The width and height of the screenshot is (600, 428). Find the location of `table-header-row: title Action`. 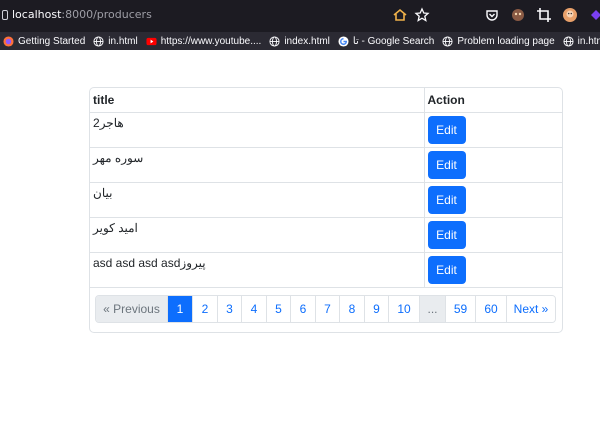

table-header-row: title Action is located at coordinates (326, 100).